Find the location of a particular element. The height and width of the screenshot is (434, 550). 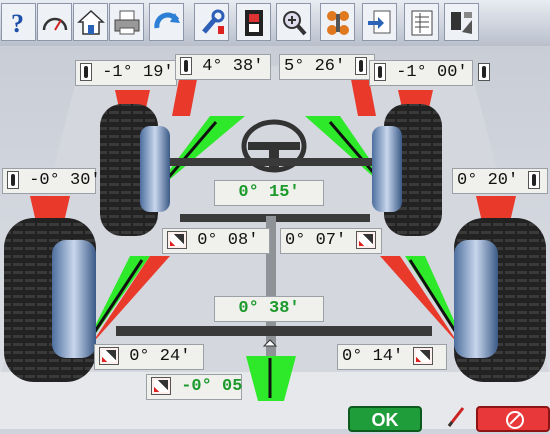

front-total-toe-value: 0° 15' is located at coordinates (269, 193).